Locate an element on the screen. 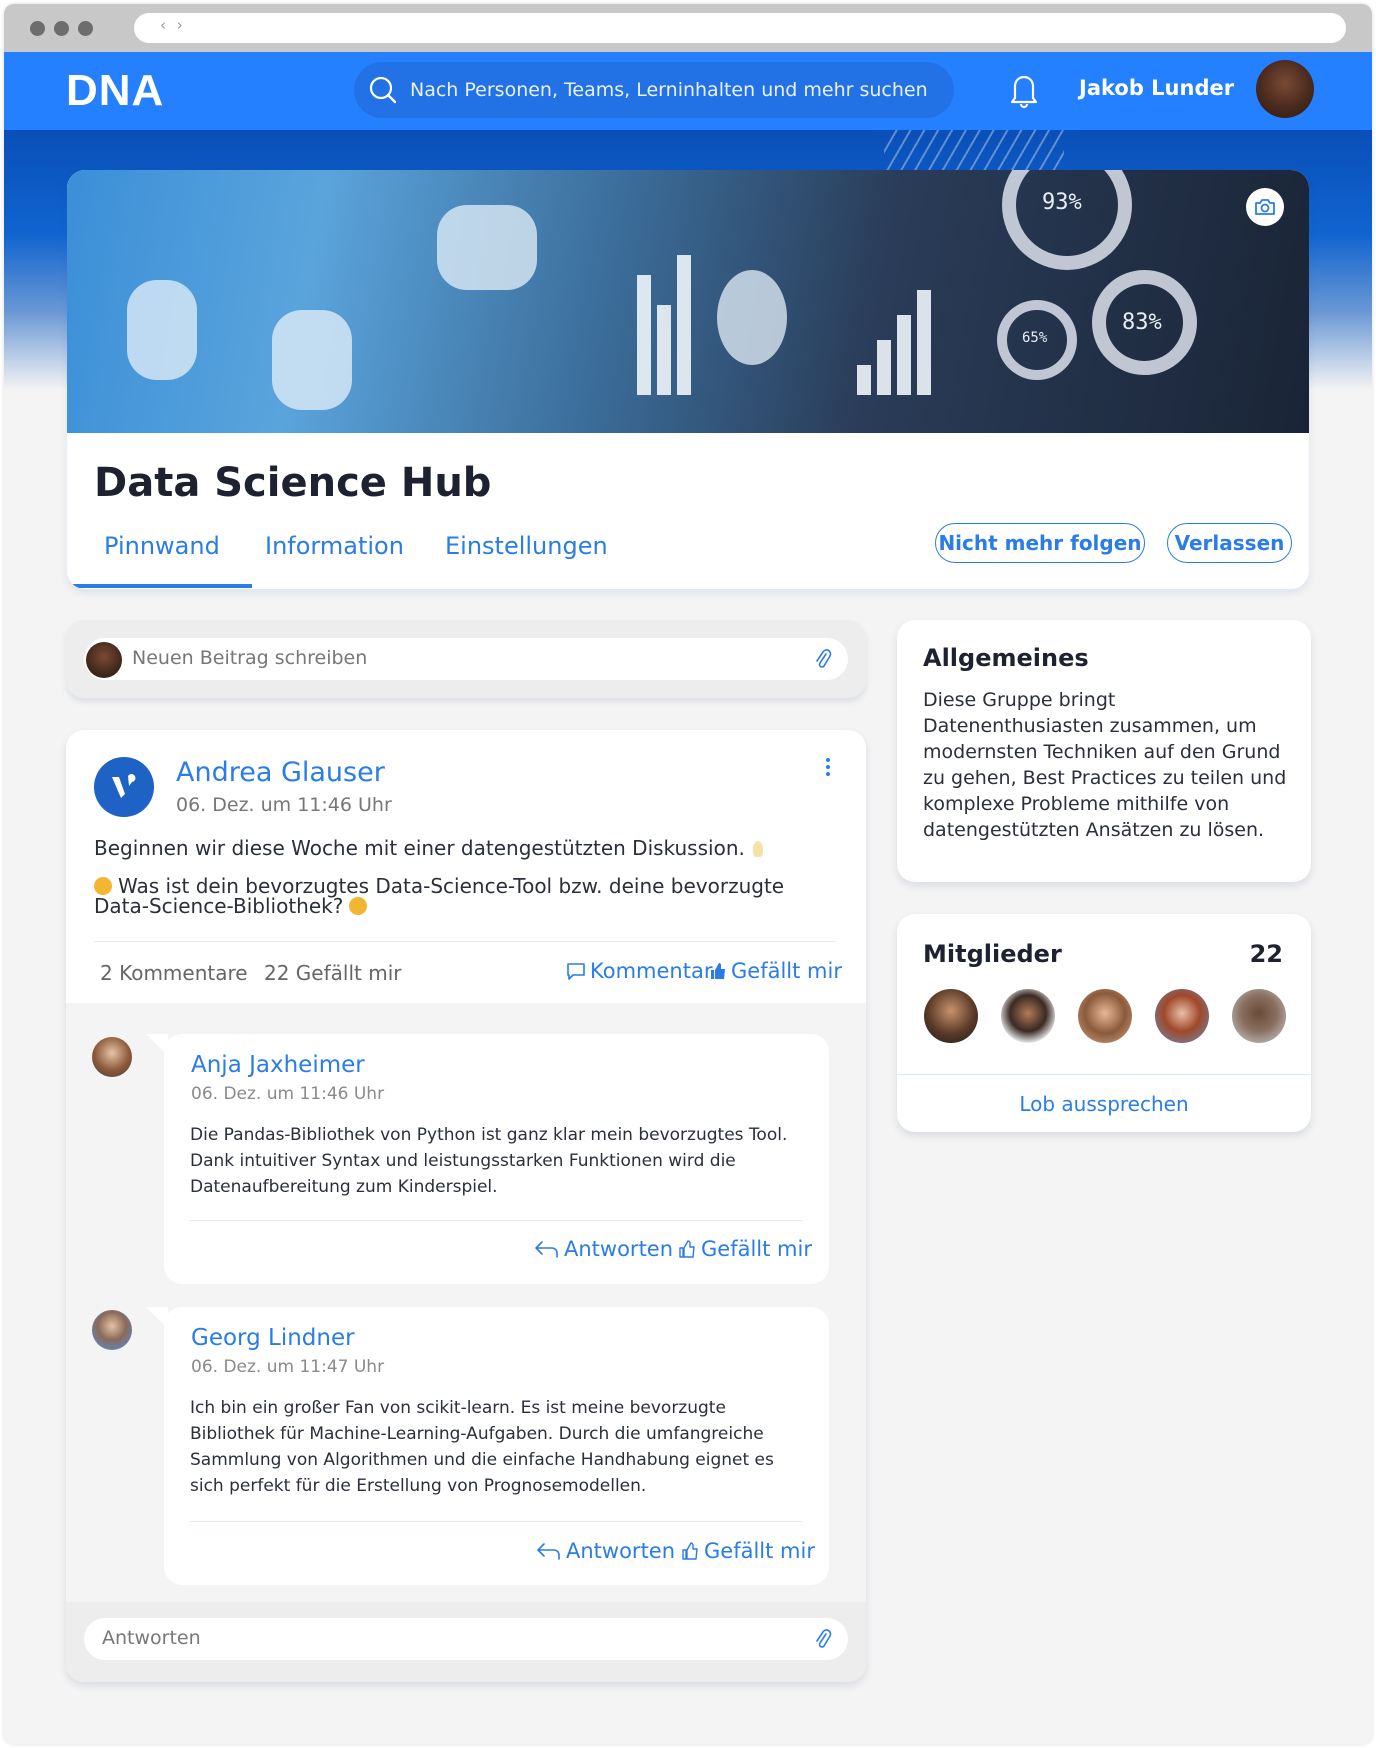  address-bar: ‹ › is located at coordinates (740, 28).